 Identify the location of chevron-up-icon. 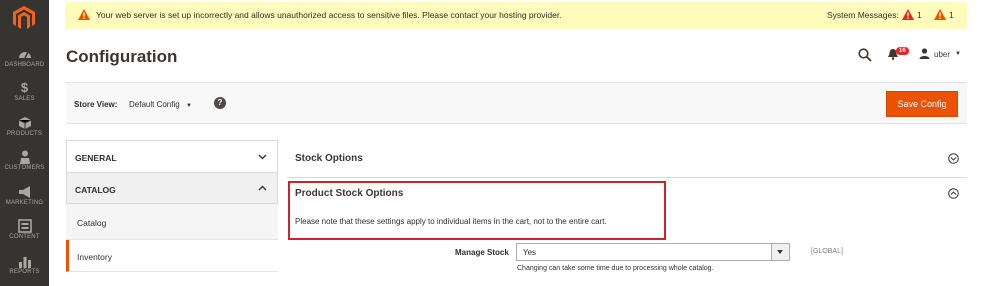
(262, 188).